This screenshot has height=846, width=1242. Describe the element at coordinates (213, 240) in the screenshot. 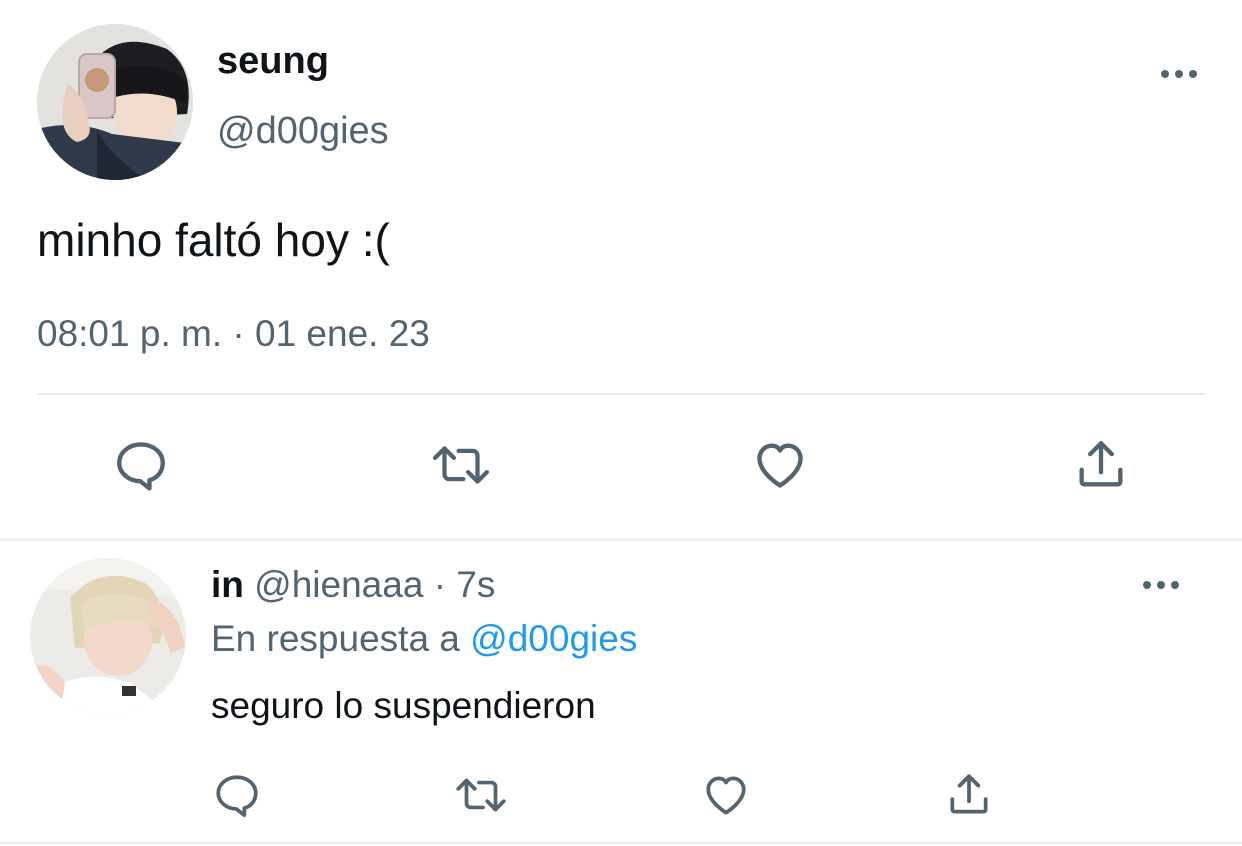

I see `tweet-text: minho faltó hoy :(` at that location.